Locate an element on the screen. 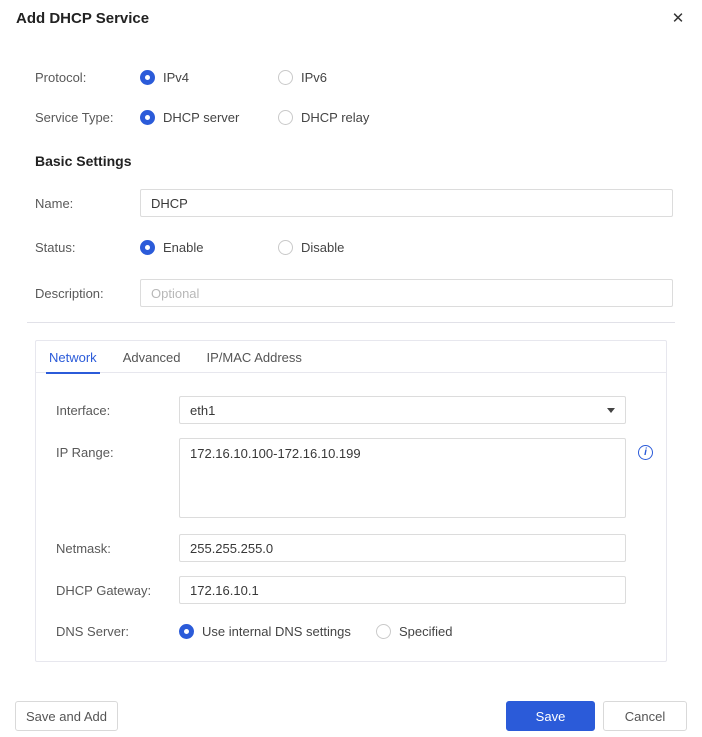 Image resolution: width=702 pixels, height=737 pixels. name-label: Name: is located at coordinates (54, 203).